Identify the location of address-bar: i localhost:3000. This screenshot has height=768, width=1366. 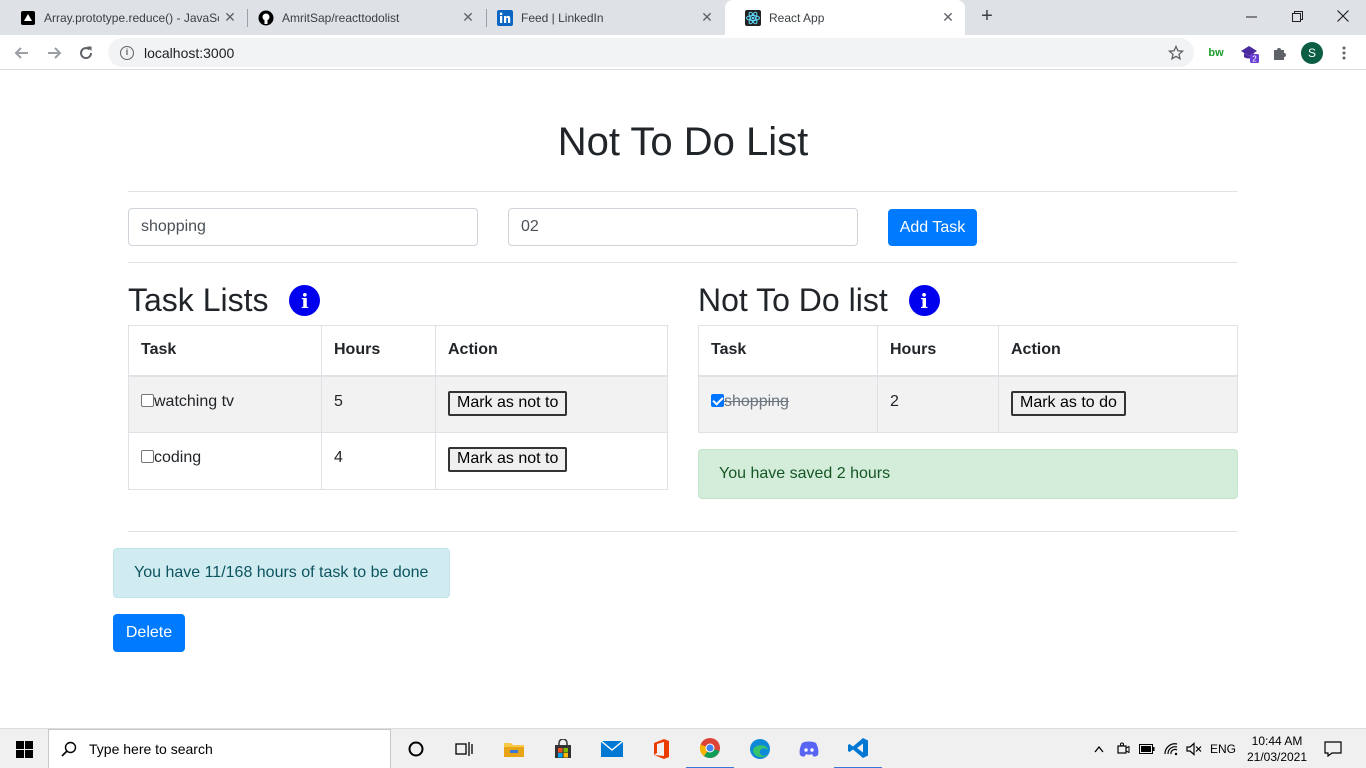
(651, 52).